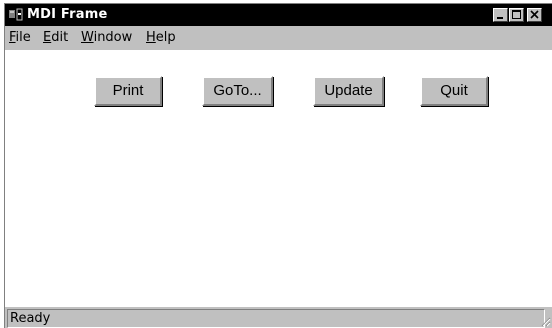 The height and width of the screenshot is (328, 552). Describe the element at coordinates (278, 15) in the screenshot. I see `title-bar: MDI Frame` at that location.